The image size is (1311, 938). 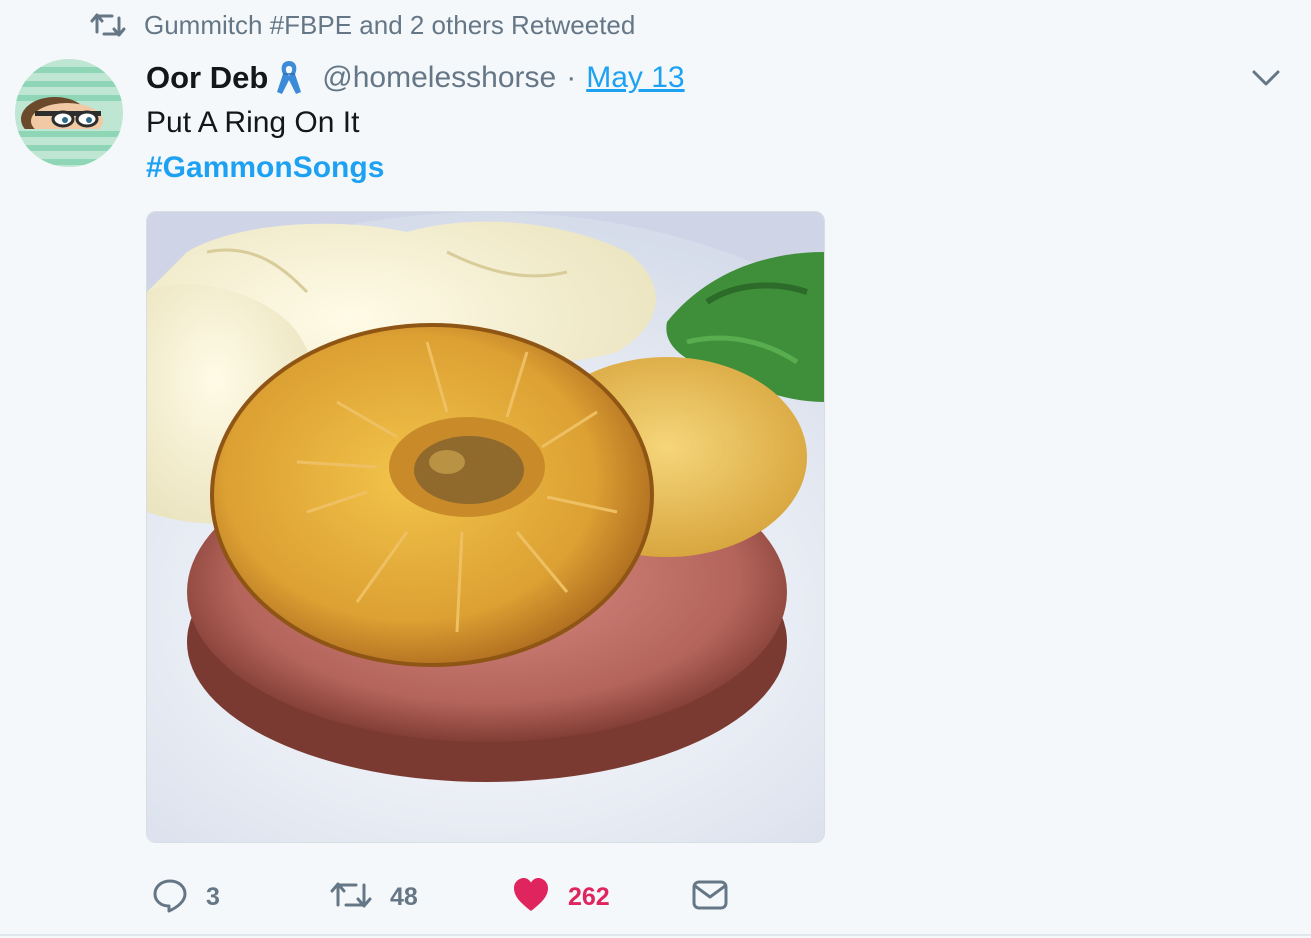 I want to click on tweet-divider, so click(x=655, y=935).